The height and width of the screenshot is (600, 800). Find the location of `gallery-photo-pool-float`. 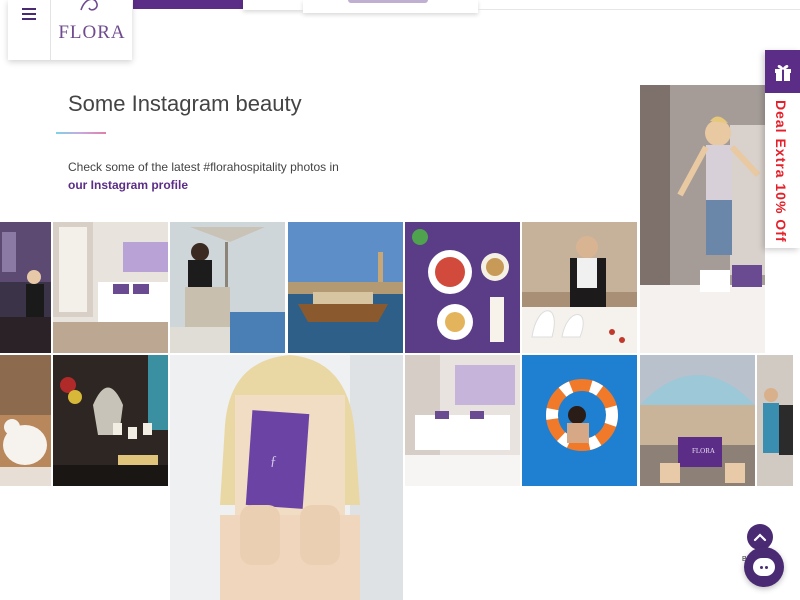

gallery-photo-pool-float is located at coordinates (579, 420).